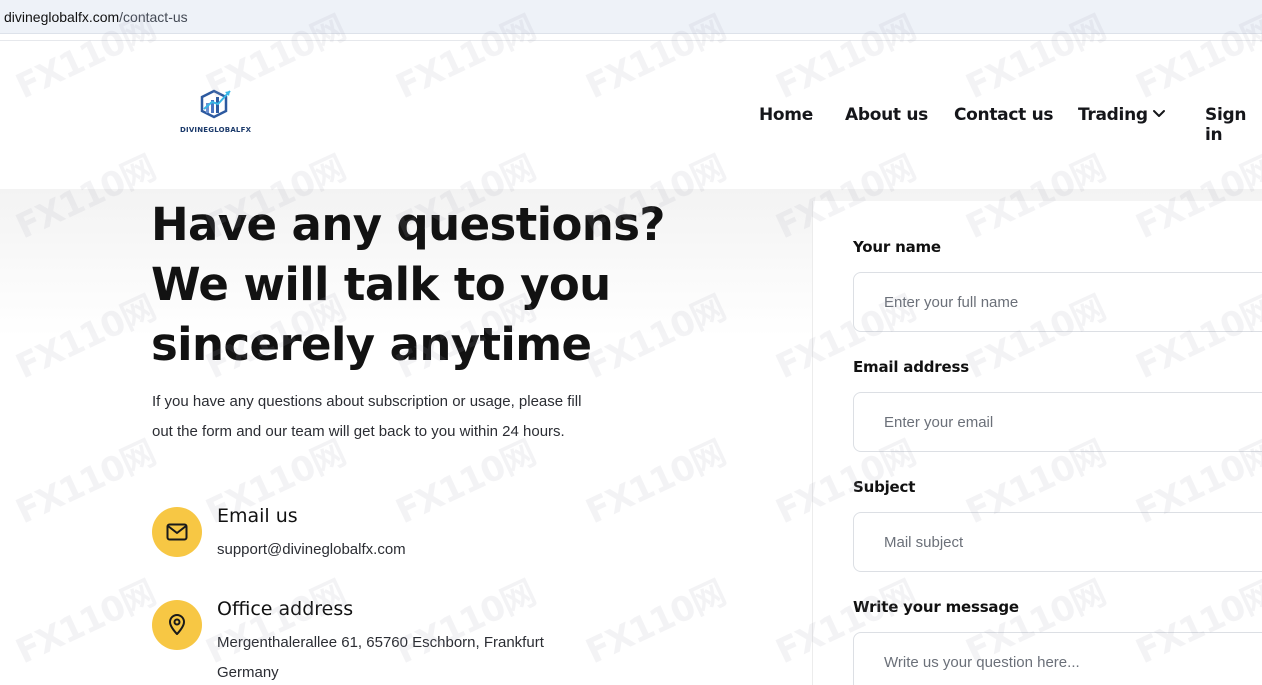  Describe the element at coordinates (257, 516) in the screenshot. I see `email-title: Email us` at that location.